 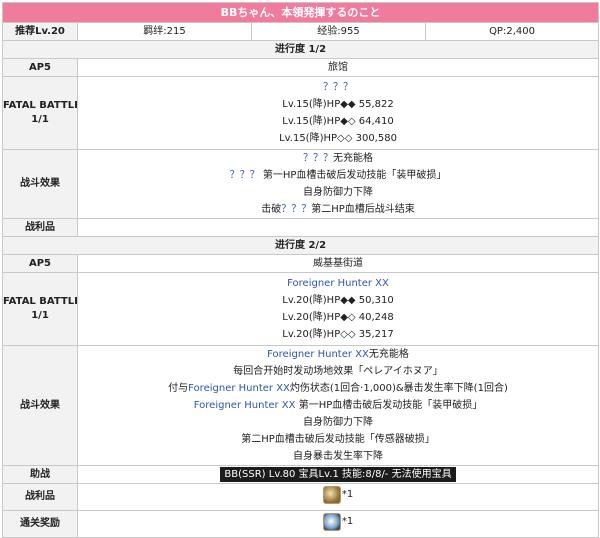 What do you see at coordinates (40, 309) in the screenshot?
I see `stage2-fatal-battle: FATAL BATTLE 1/1` at bounding box center [40, 309].